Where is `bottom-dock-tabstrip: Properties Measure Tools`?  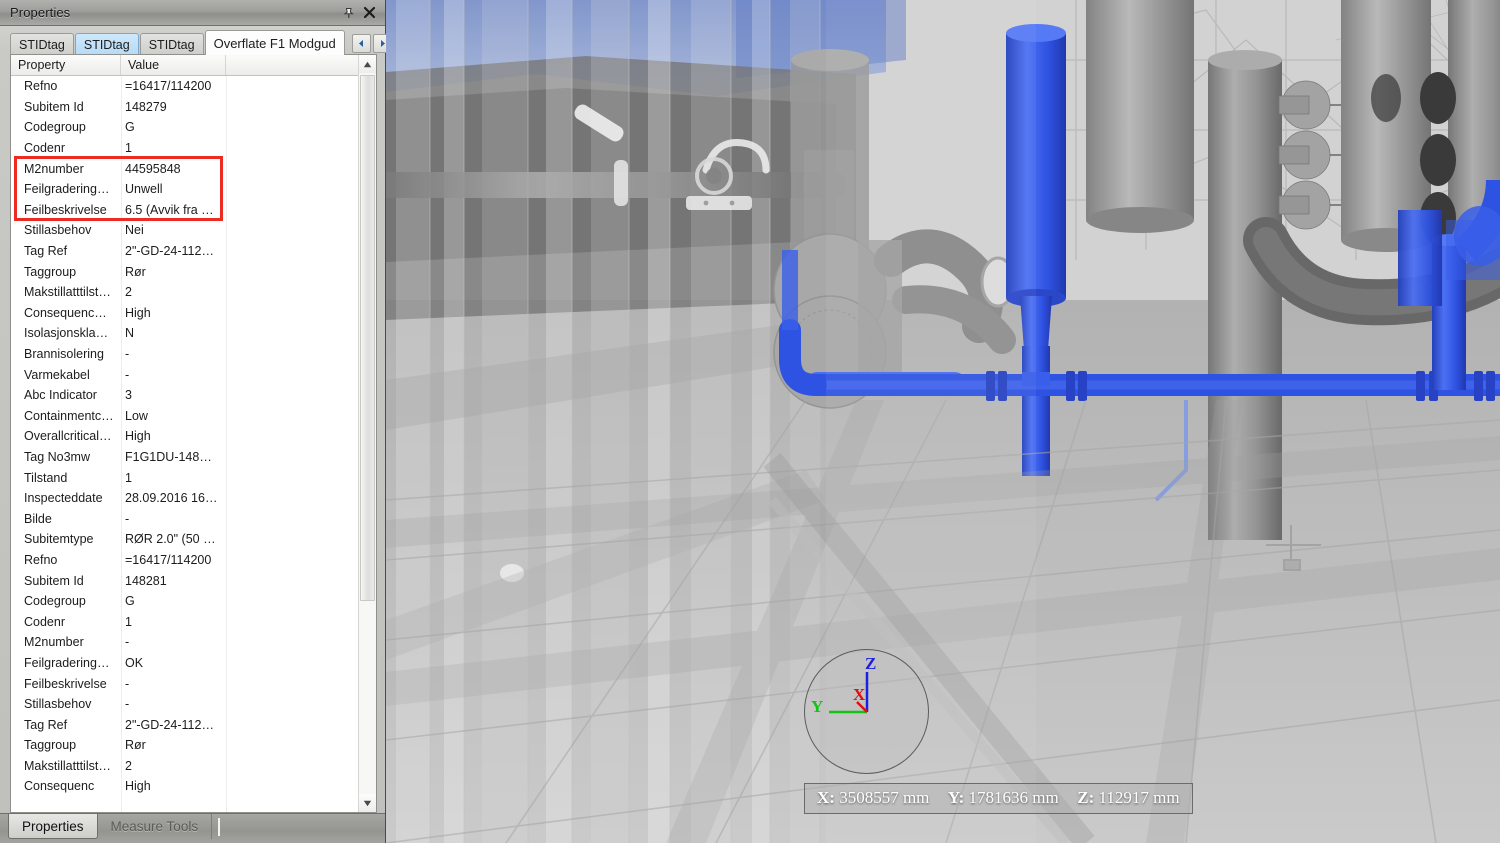
bottom-dock-tabstrip: Properties Measure Tools is located at coordinates (192, 828).